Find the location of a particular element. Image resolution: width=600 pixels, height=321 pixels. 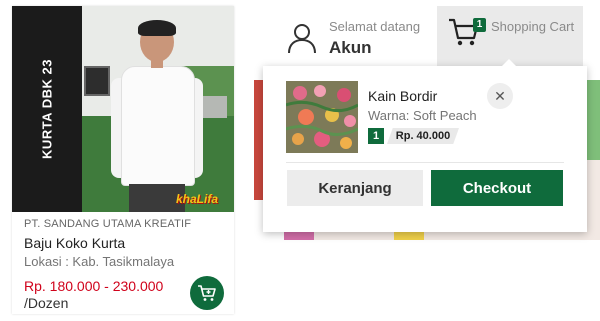

cart-label: Shopping Cart is located at coordinates (533, 26).